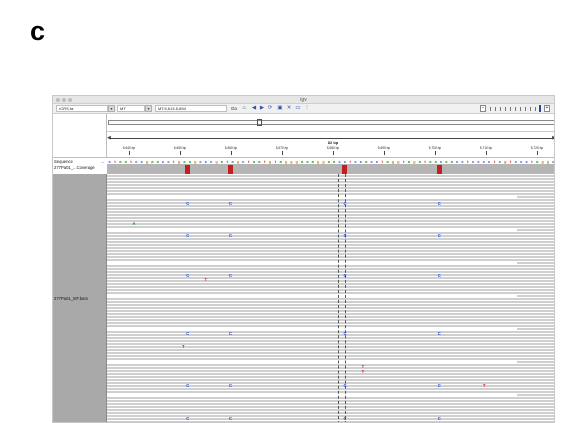 The width and height of the screenshot is (564, 423). Describe the element at coordinates (111, 108) in the screenshot. I see `genome-dropdown-button: ▾` at that location.